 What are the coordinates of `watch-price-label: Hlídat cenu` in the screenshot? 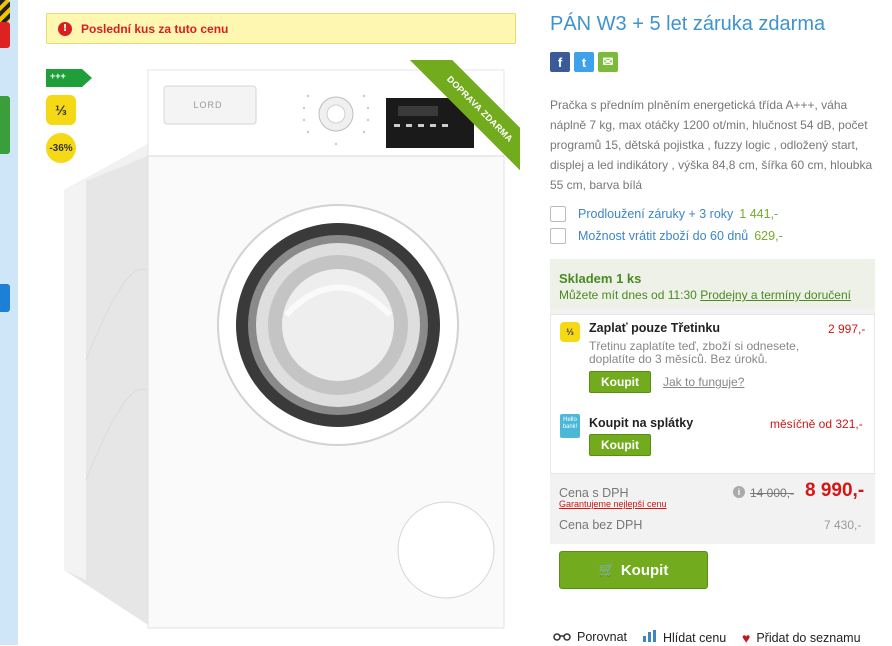 It's located at (695, 637).